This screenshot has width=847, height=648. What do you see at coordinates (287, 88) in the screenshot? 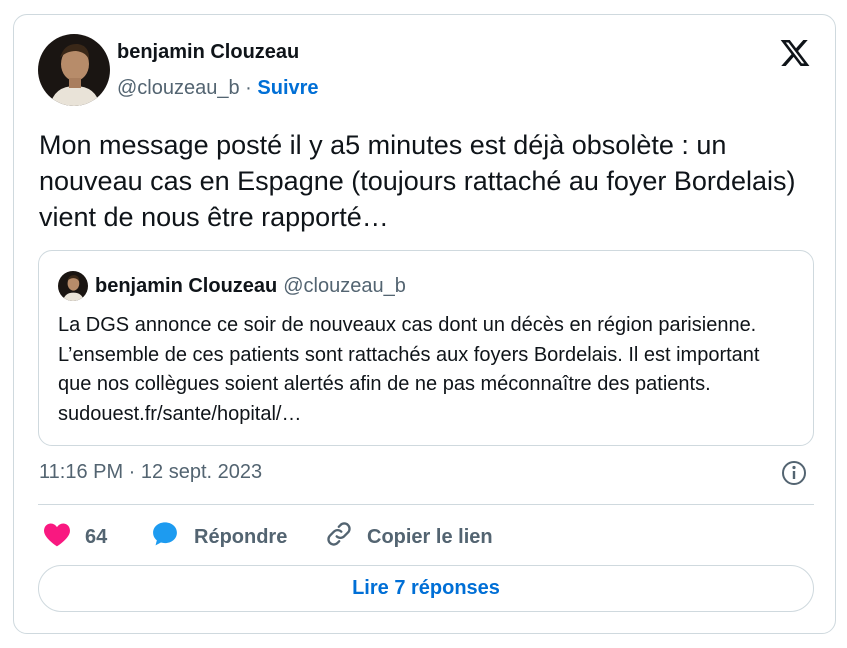
I see `follow-button: Suivre` at bounding box center [287, 88].